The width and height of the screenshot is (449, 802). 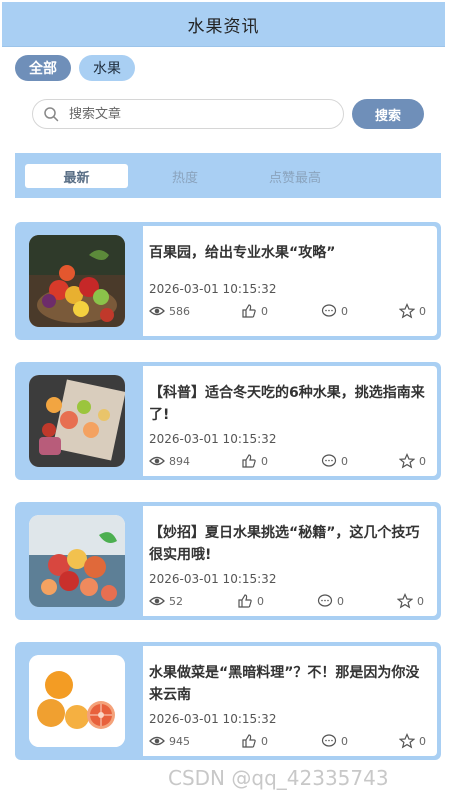 I want to click on article-title: 【妙招】夏日水果挑选“秘籍”，这几个技巧很实用哦!, so click(x=287, y=544).